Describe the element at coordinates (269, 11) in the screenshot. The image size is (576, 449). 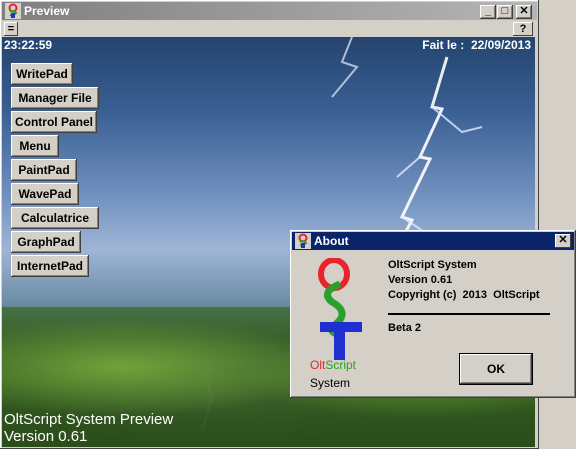
I see `title-bar: Preview _ □ ✕` at that location.